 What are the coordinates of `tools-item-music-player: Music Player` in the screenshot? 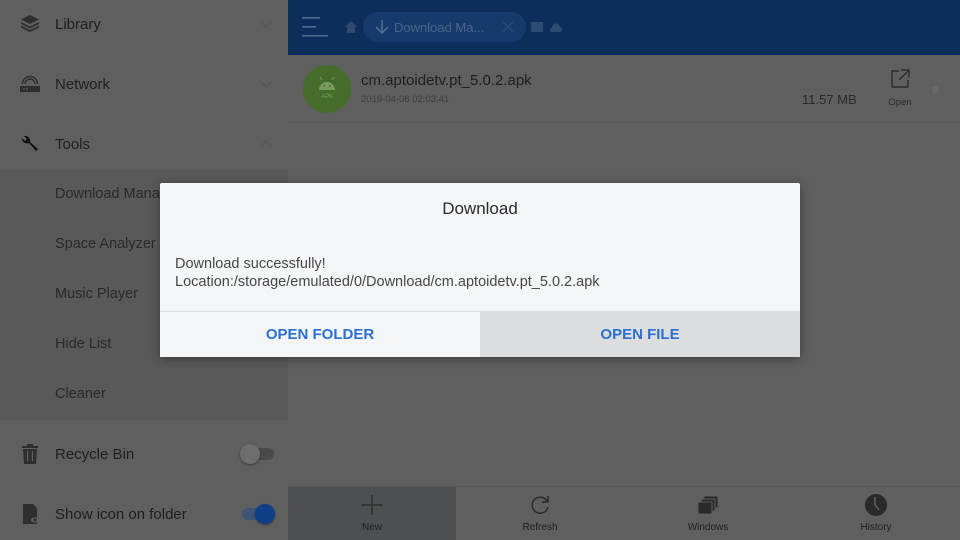 It's located at (96, 294).